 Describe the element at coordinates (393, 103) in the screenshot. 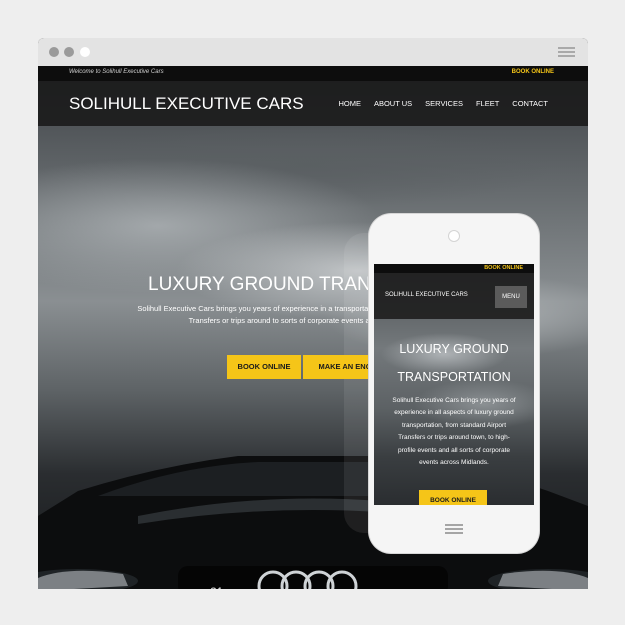

I see `nav-item-about-us: ABOUT US` at that location.